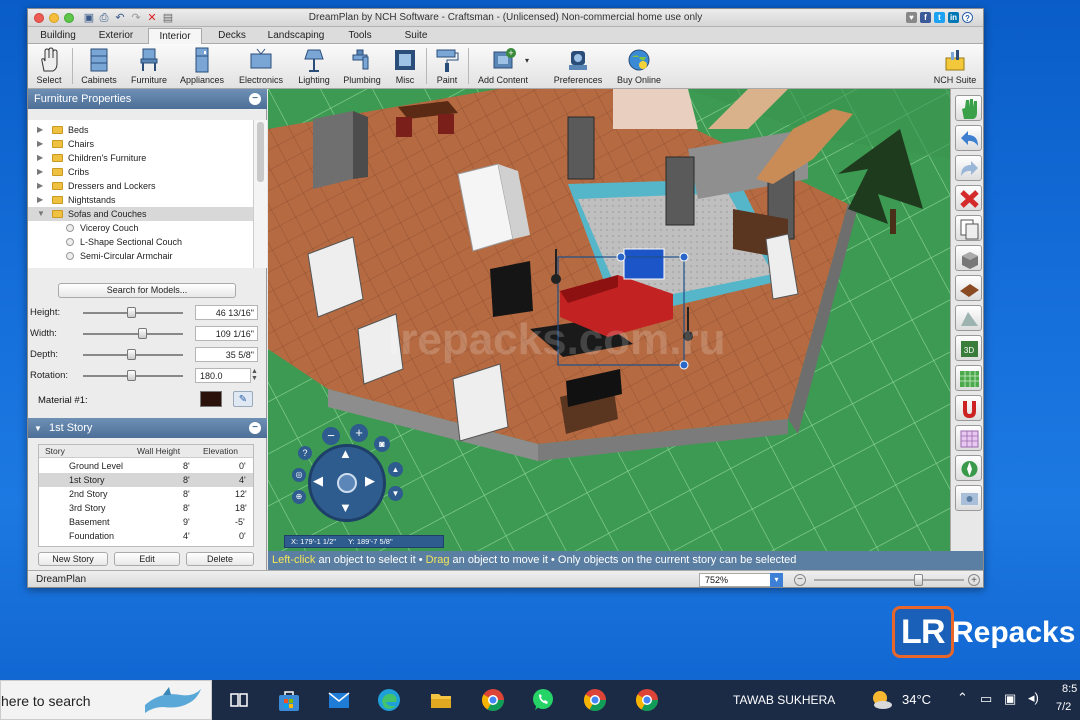 This screenshot has width=1080, height=720. I want to click on redo-button, so click(968, 168).